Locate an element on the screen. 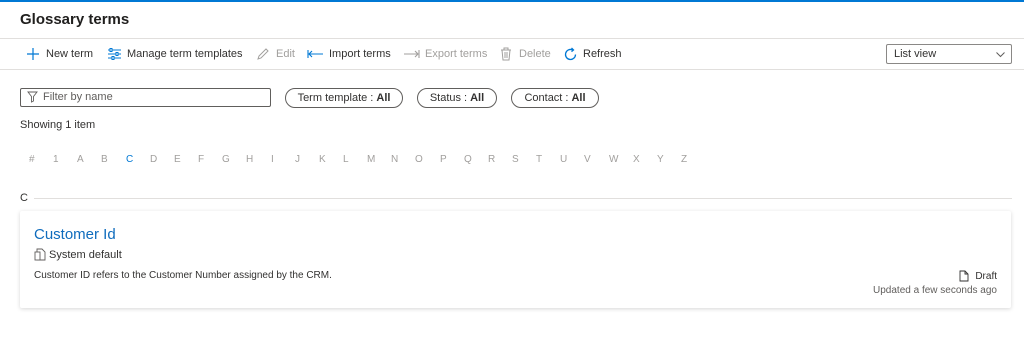 This screenshot has width=1024, height=343. new-term-label: New term is located at coordinates (70, 54).